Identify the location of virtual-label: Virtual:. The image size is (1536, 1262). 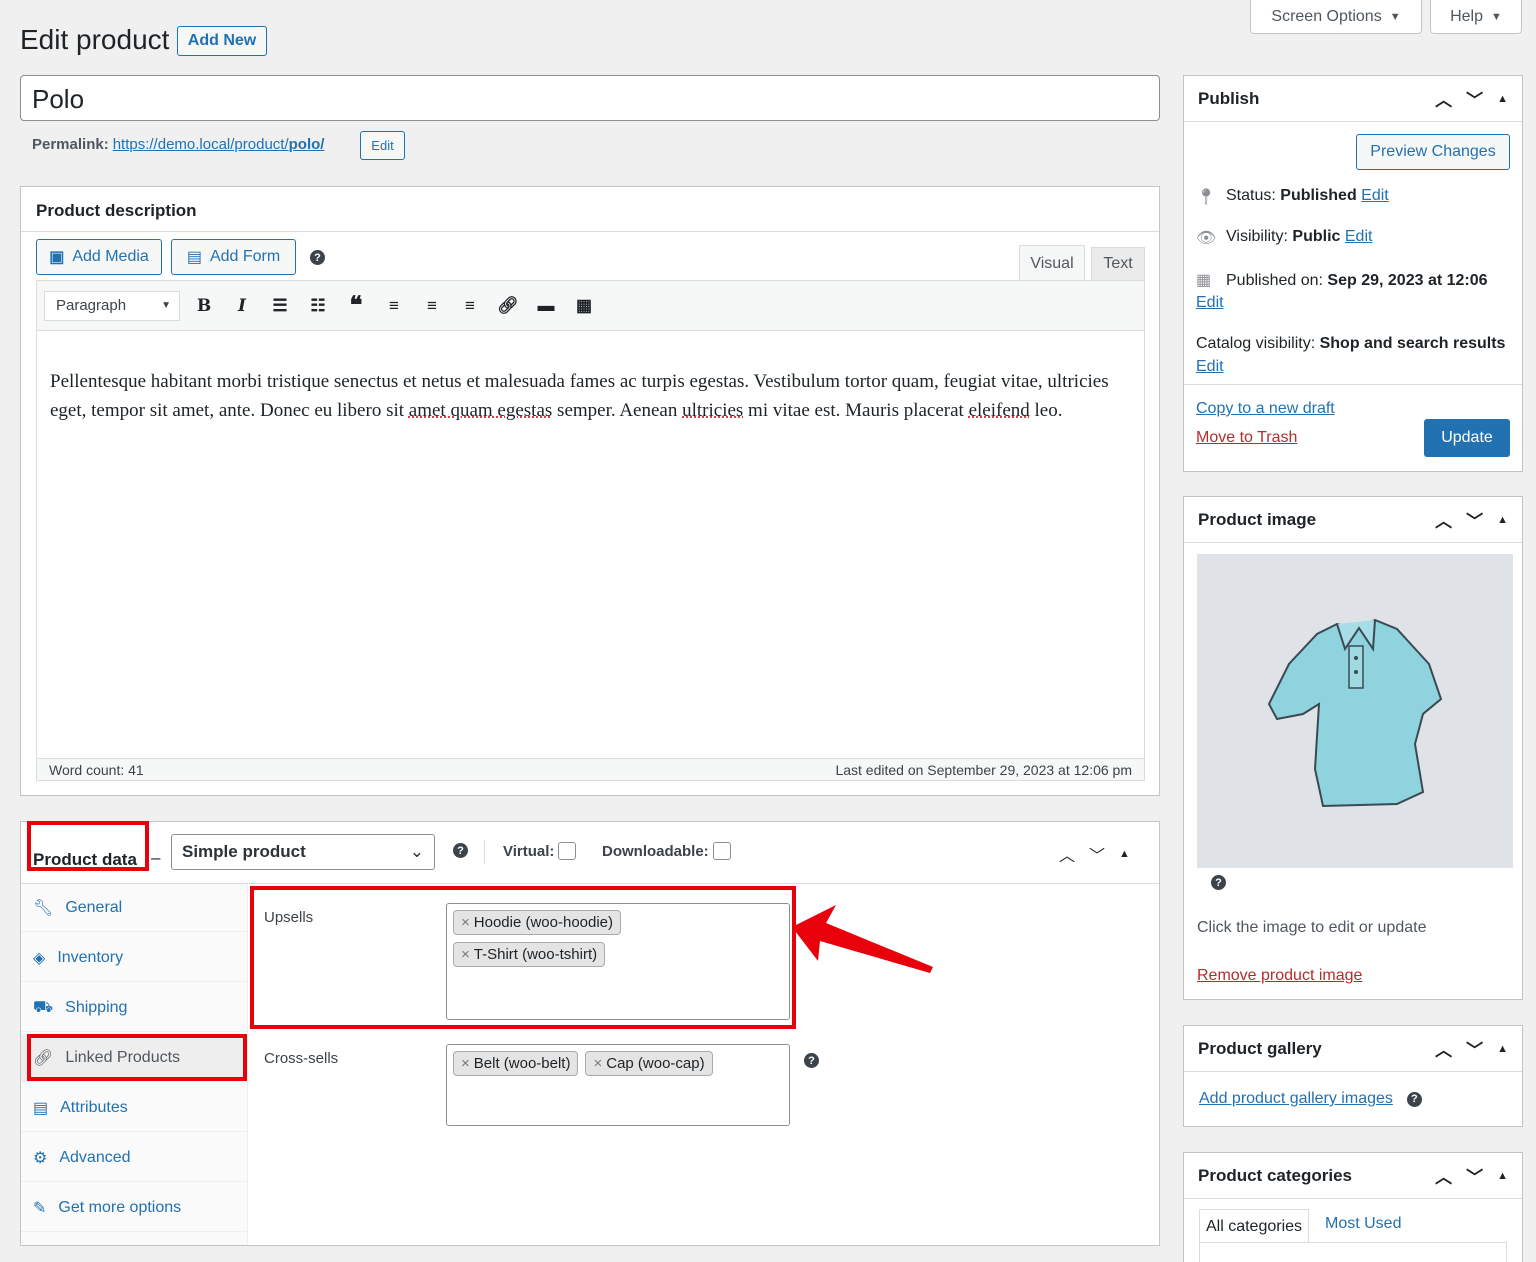
(529, 851).